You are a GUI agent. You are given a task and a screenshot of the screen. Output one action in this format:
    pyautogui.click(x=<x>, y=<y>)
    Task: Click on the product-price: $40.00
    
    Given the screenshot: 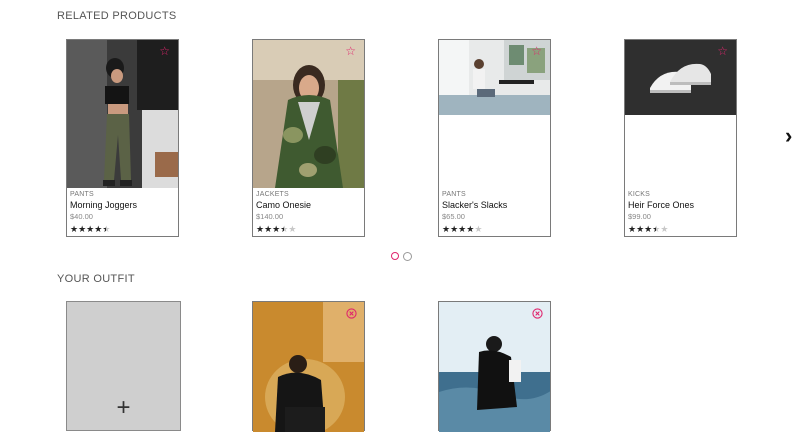 What is the action you would take?
    pyautogui.click(x=81, y=216)
    